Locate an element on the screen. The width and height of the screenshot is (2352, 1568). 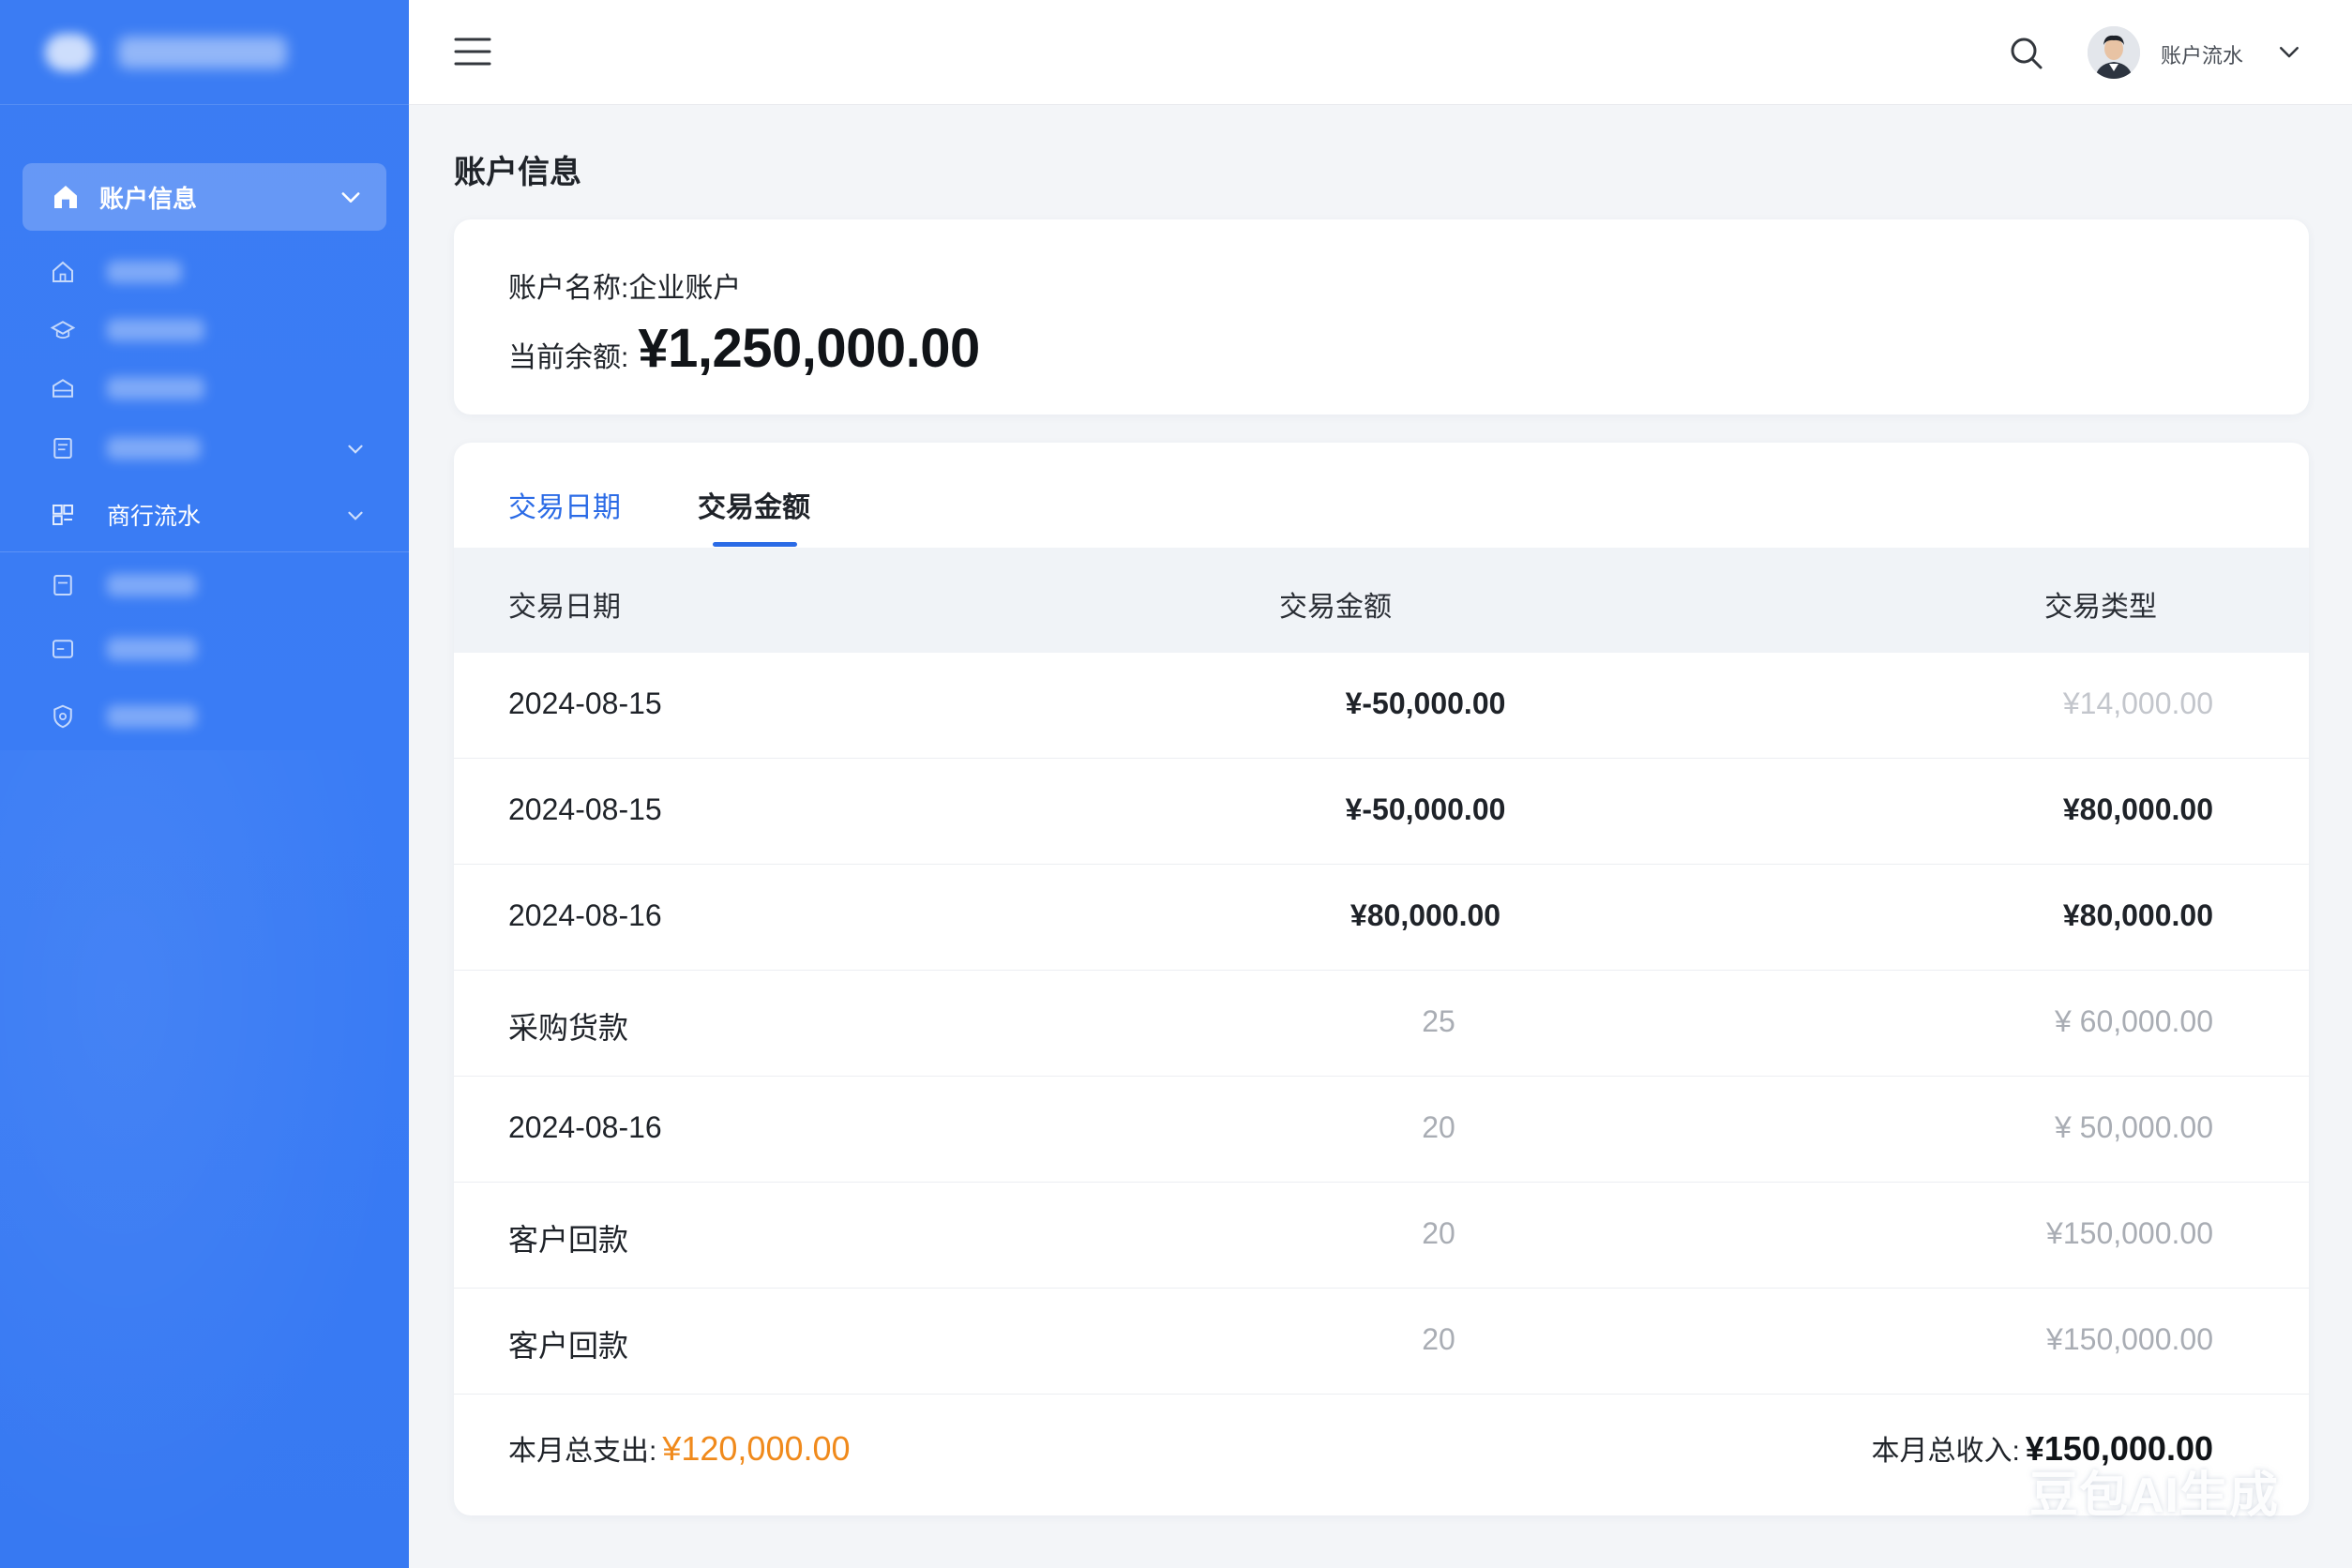
sidebar-logo is located at coordinates (205, 53).